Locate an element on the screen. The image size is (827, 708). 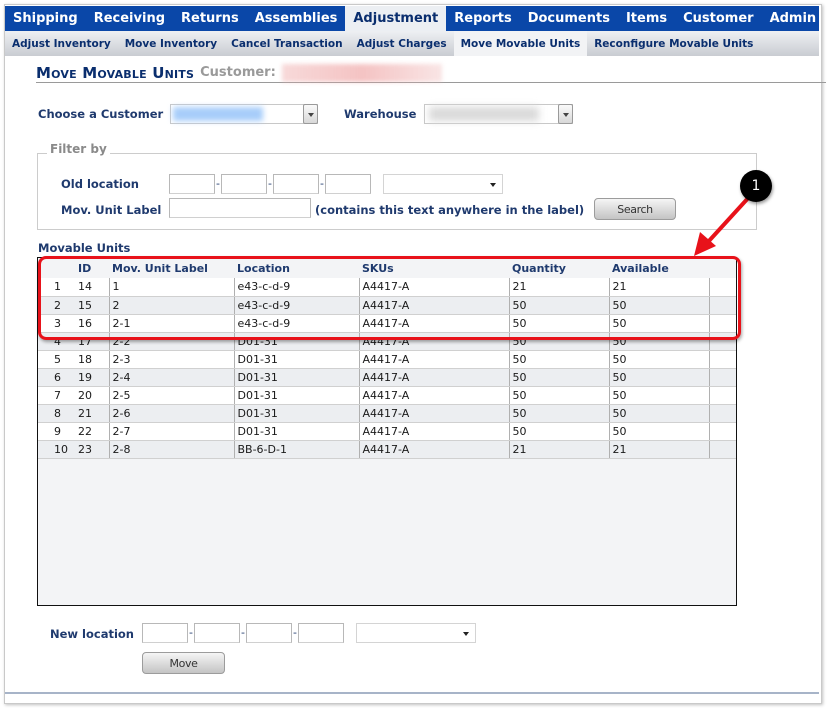
table-row: 9 22 2-7 D01-31 A4417-A 50 50 is located at coordinates (387, 431).